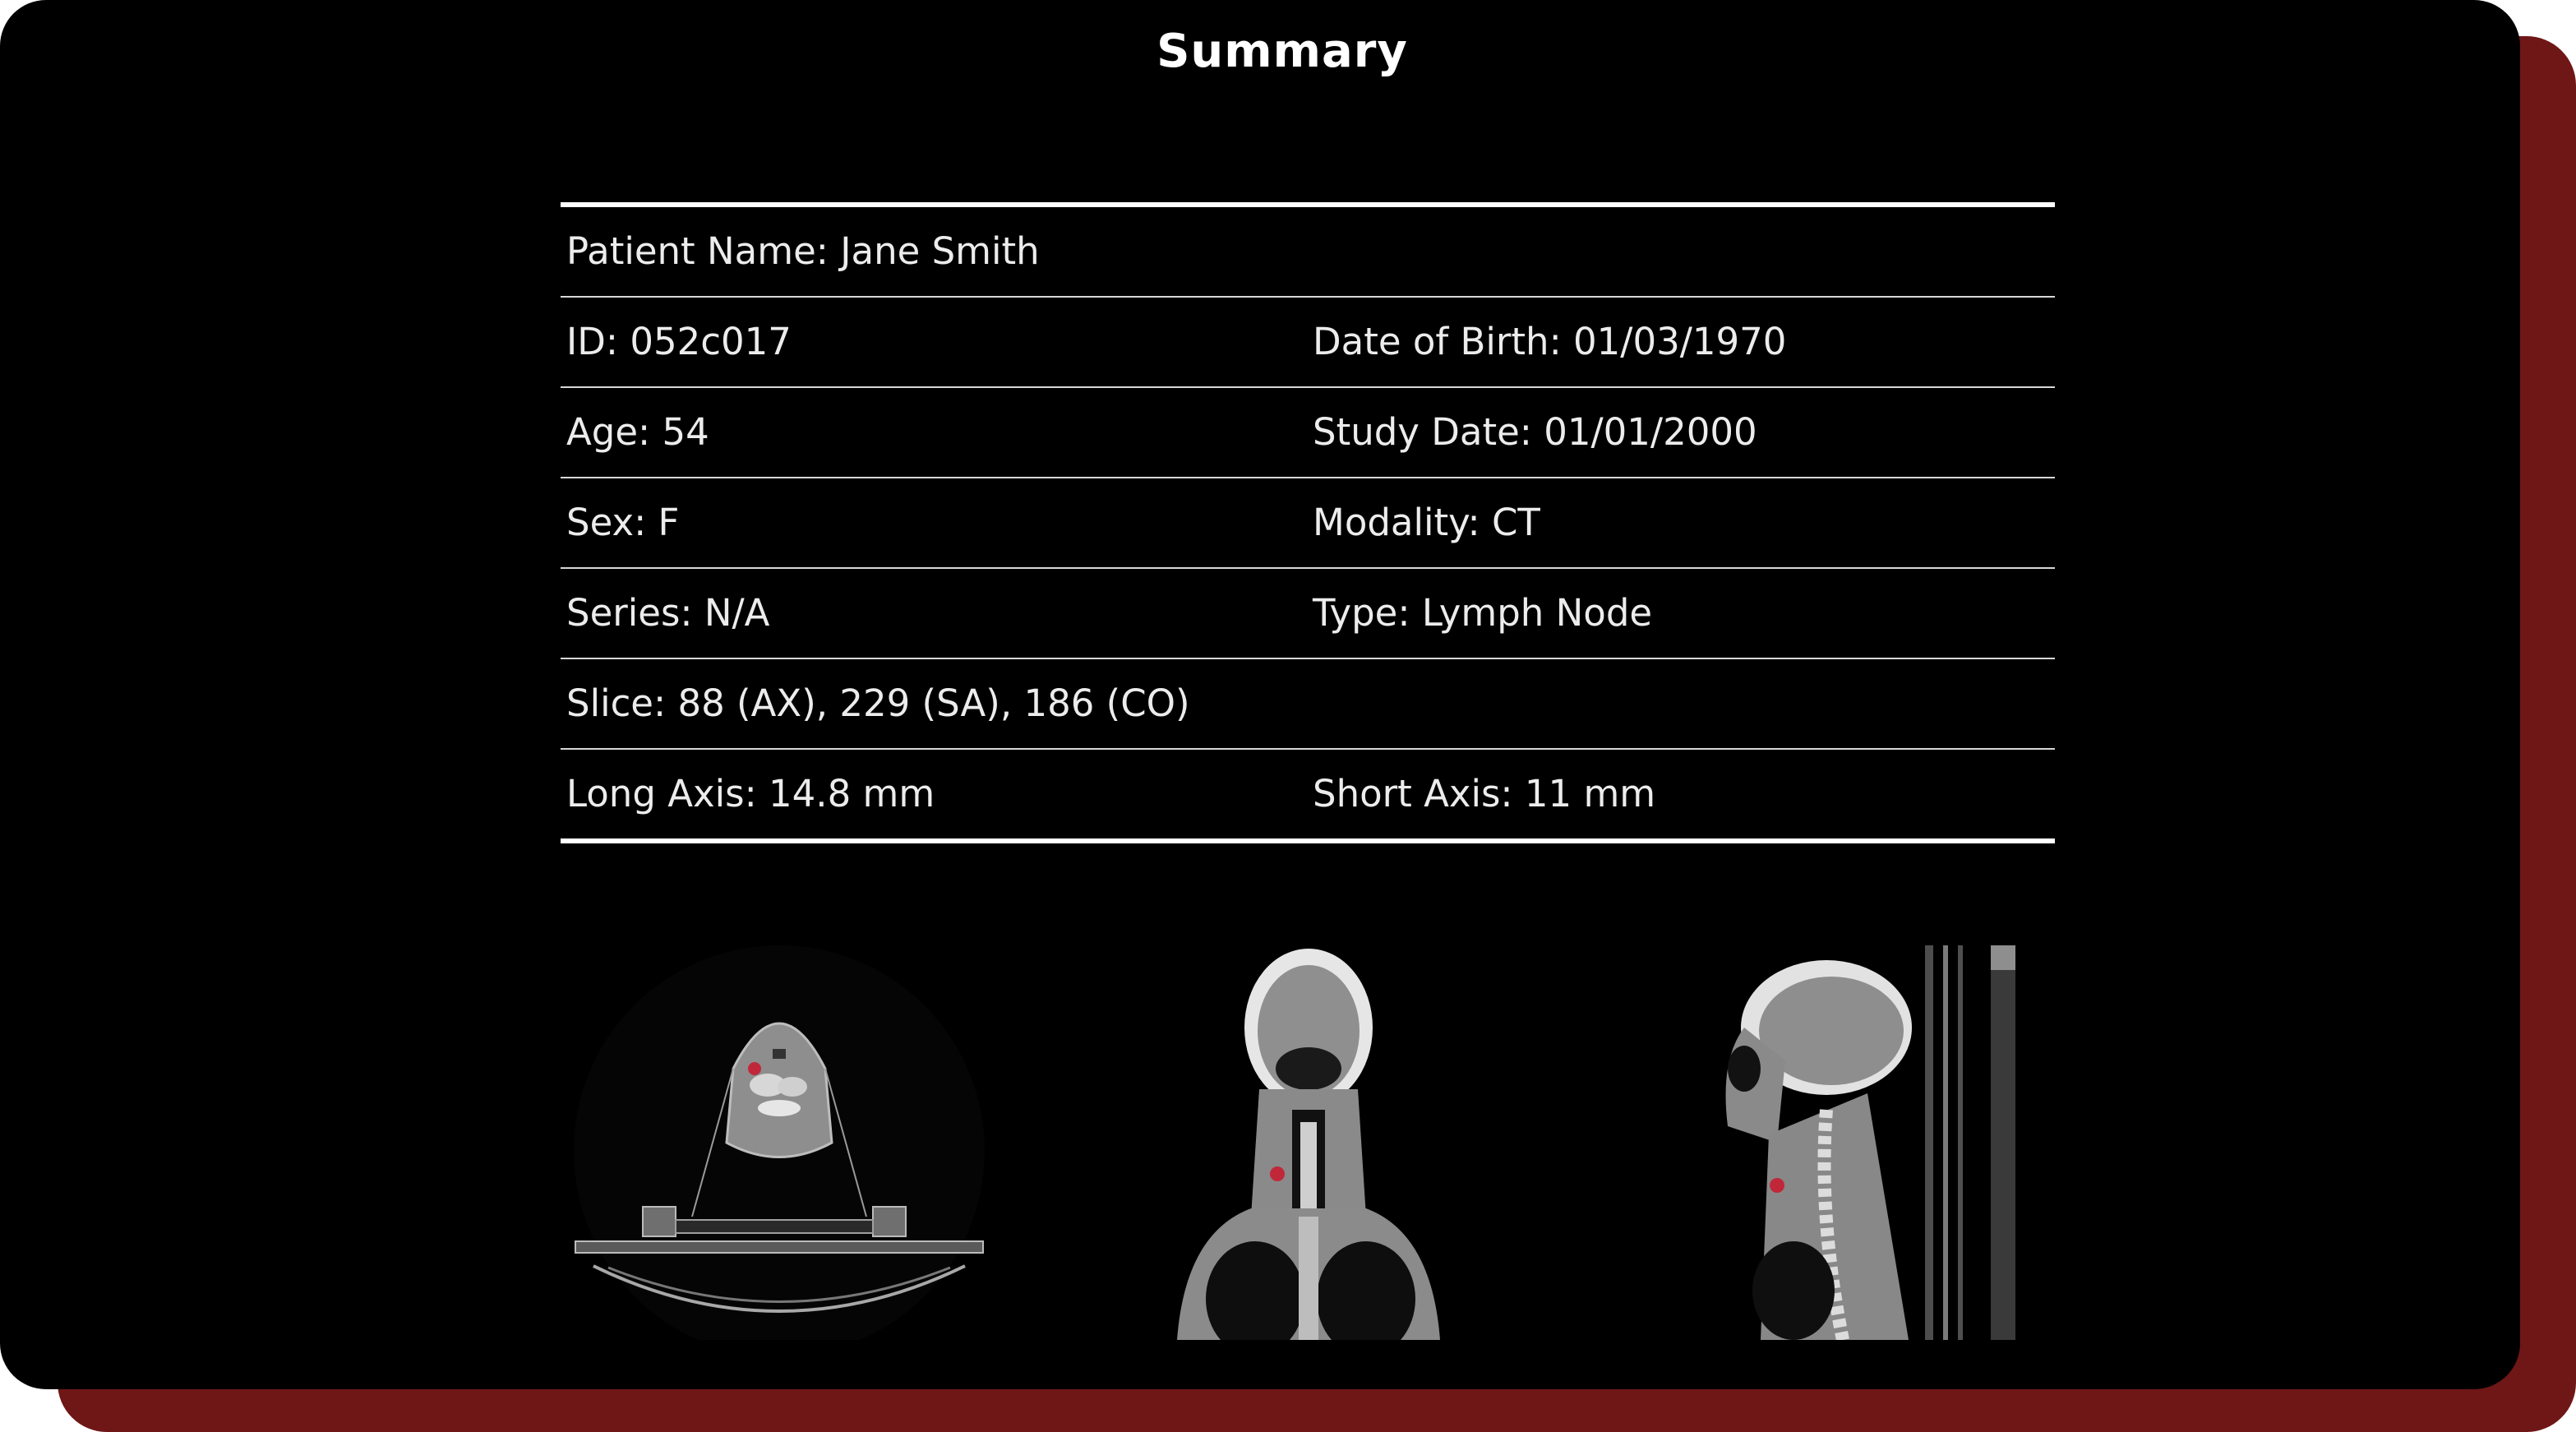 The width and height of the screenshot is (2576, 1432). Describe the element at coordinates (878, 703) in the screenshot. I see `slice-field: Slice: 88 (AX), 229 (SA), 186 (CO)` at that location.